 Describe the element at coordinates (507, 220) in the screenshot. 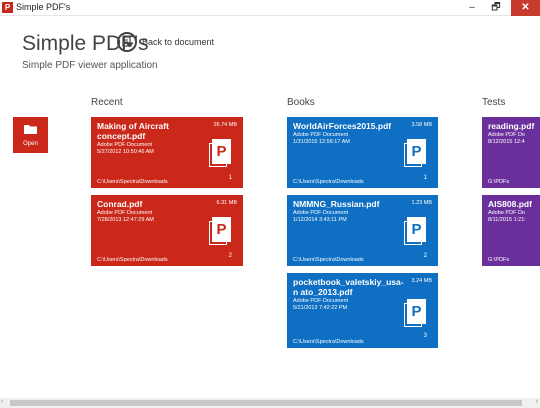

I see `file-date: 8/11/2015 1:21:` at that location.